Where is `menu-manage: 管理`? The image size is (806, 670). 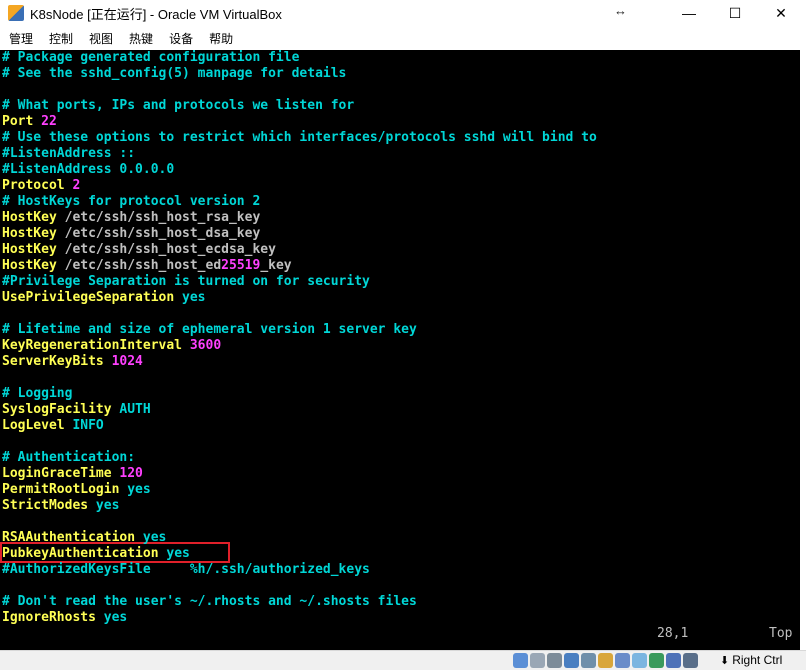
menu-manage: 管理 is located at coordinates (20, 38).